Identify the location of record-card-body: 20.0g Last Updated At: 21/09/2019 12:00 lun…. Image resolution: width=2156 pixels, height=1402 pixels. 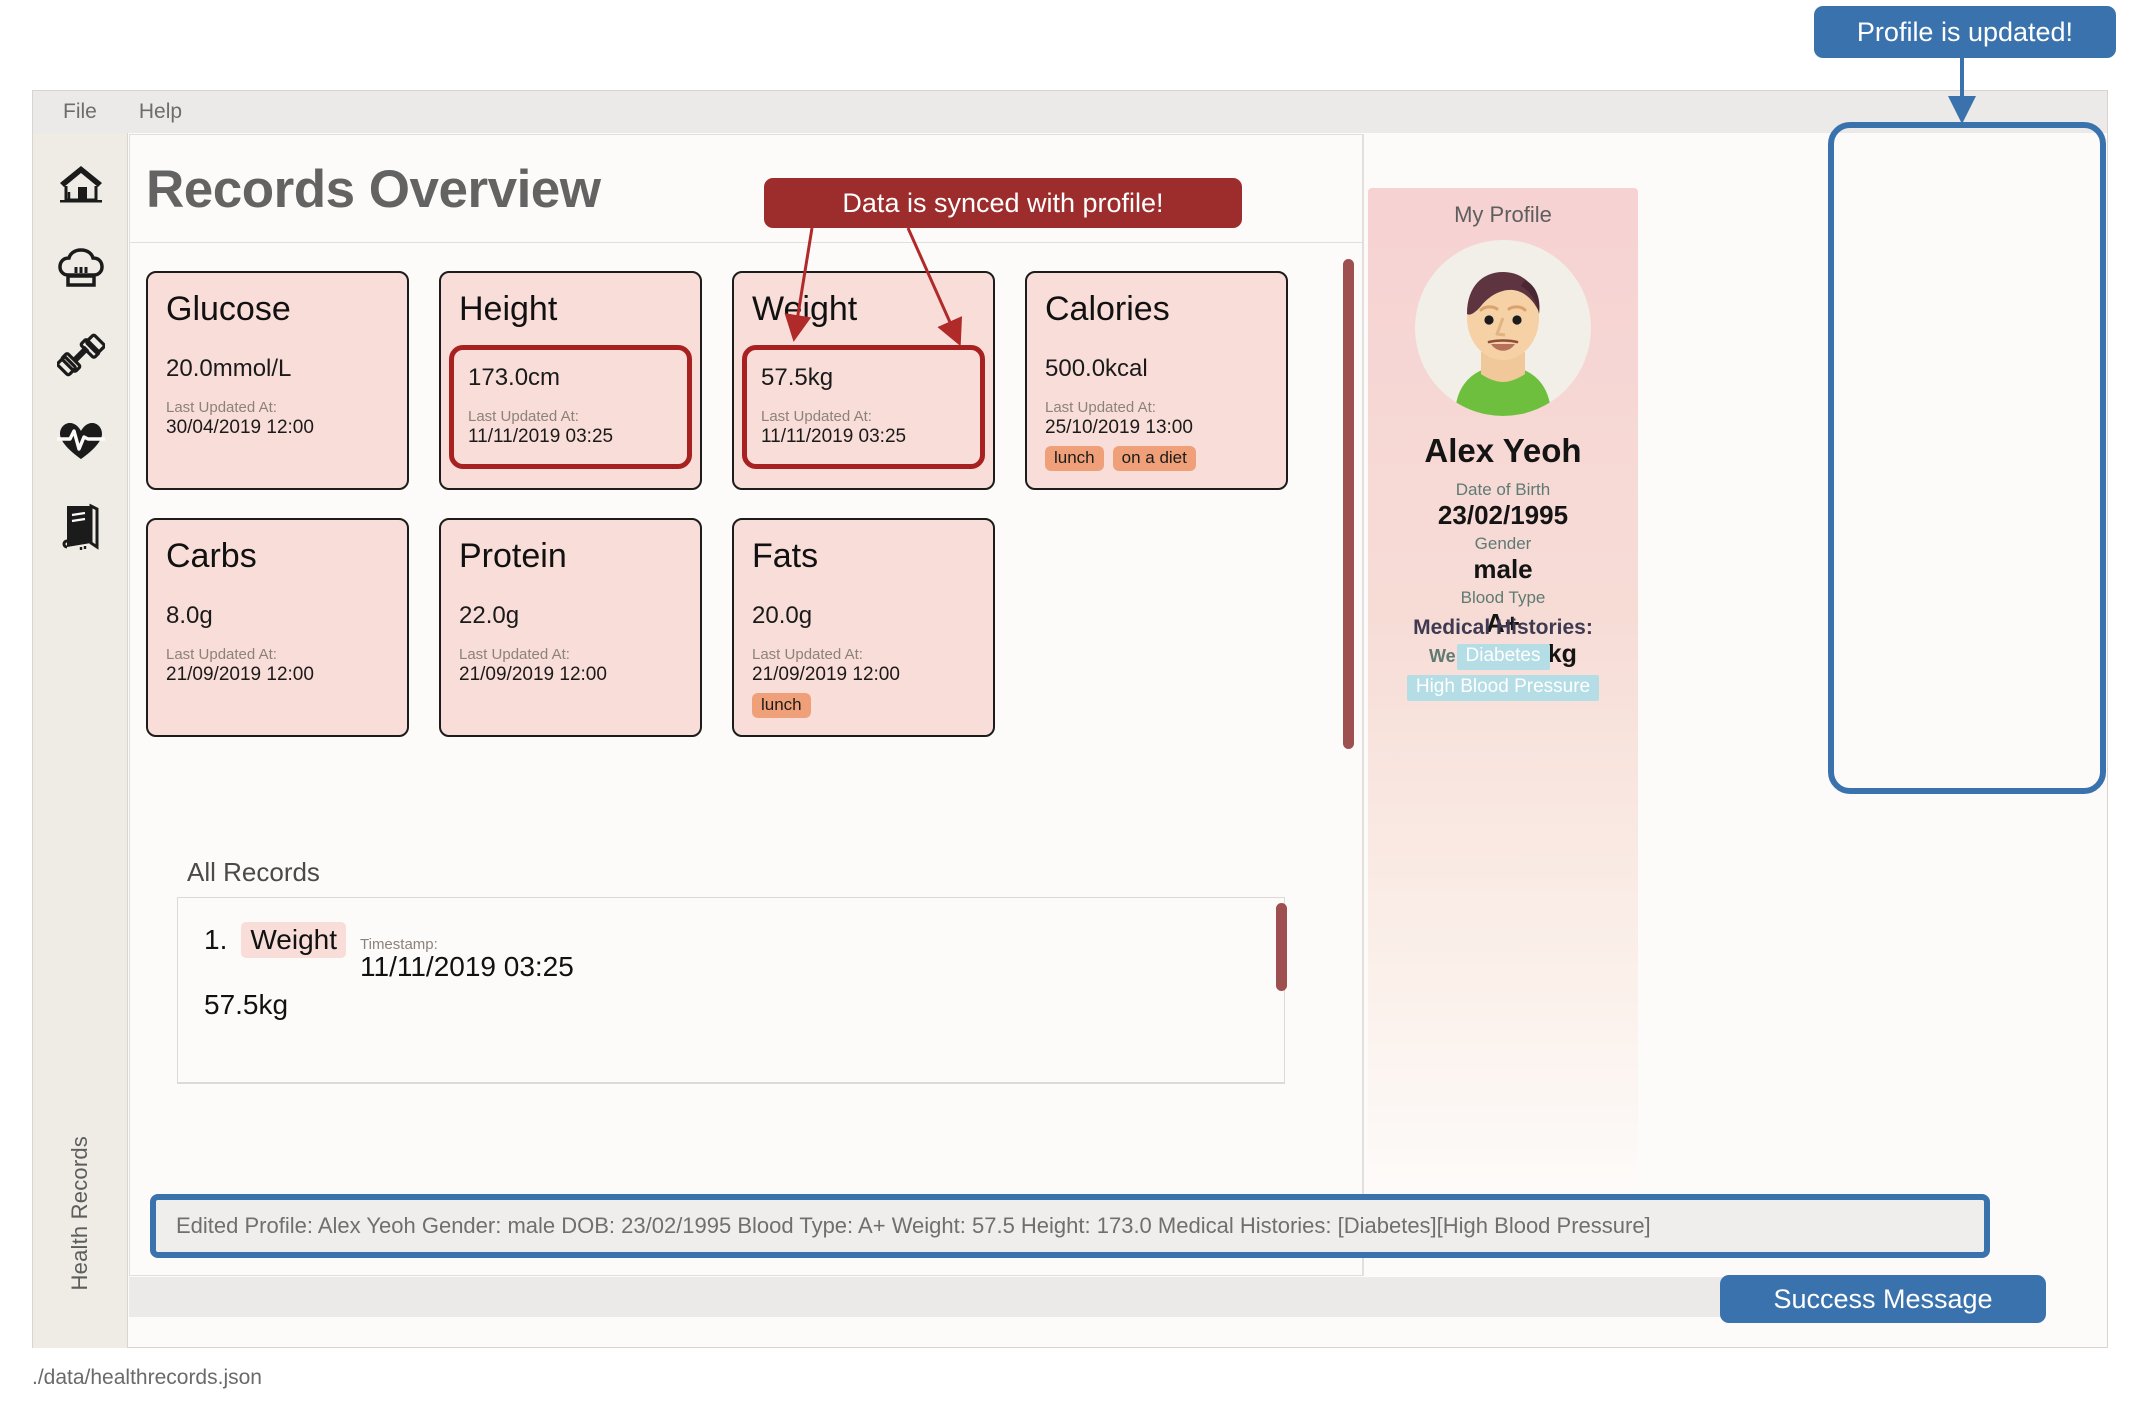
(865, 660).